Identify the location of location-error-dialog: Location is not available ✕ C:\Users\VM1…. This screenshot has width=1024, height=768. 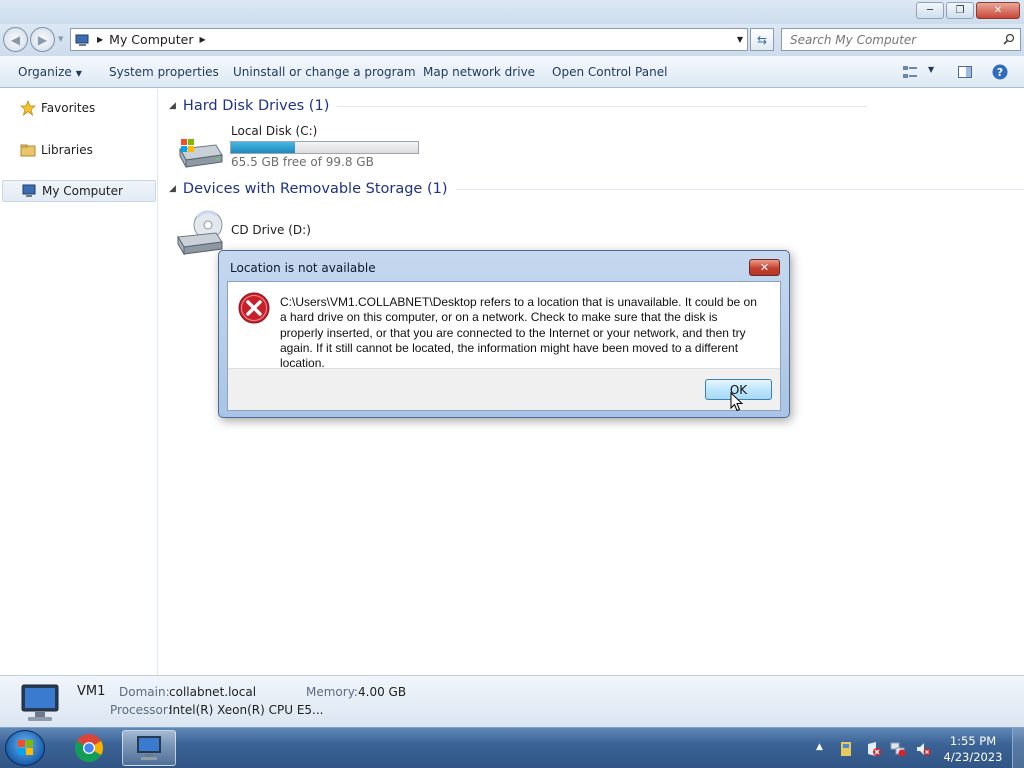
(504, 334).